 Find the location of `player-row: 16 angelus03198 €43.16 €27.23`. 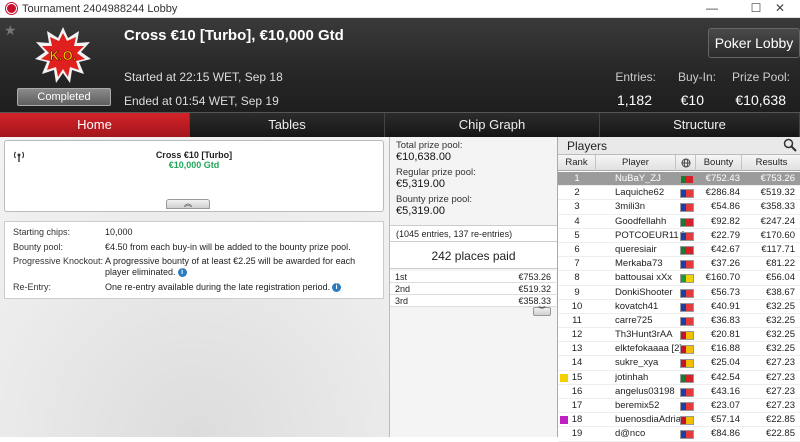

player-row: 16 angelus03198 €43.16 €27.23 is located at coordinates (679, 392).